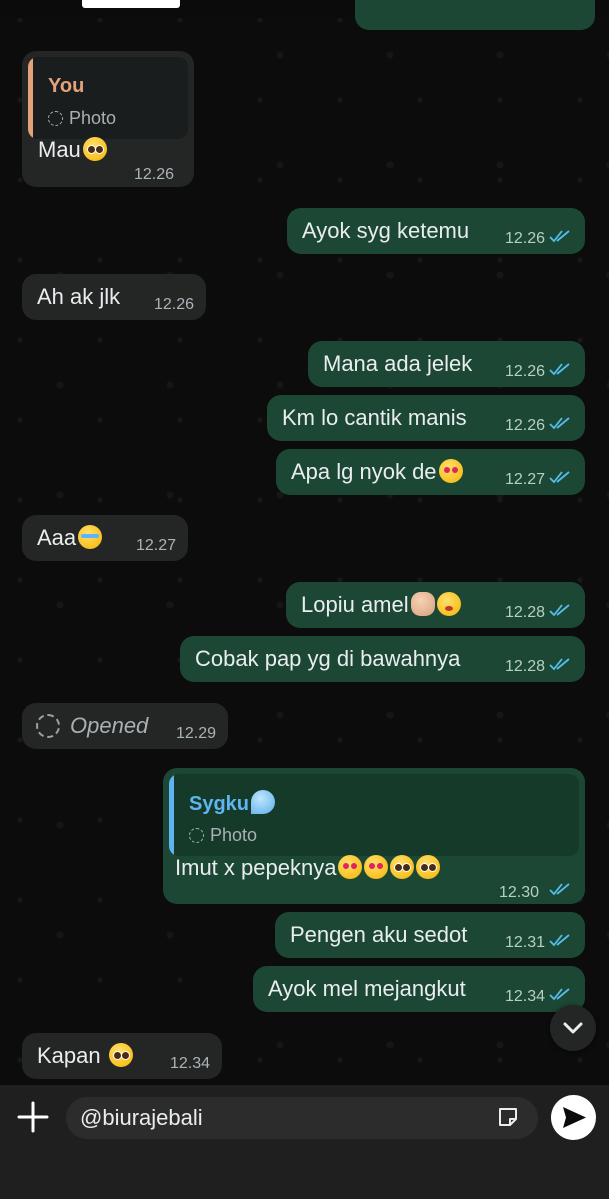  I want to click on message-text-content: Ayok syg ketemu, so click(386, 230).